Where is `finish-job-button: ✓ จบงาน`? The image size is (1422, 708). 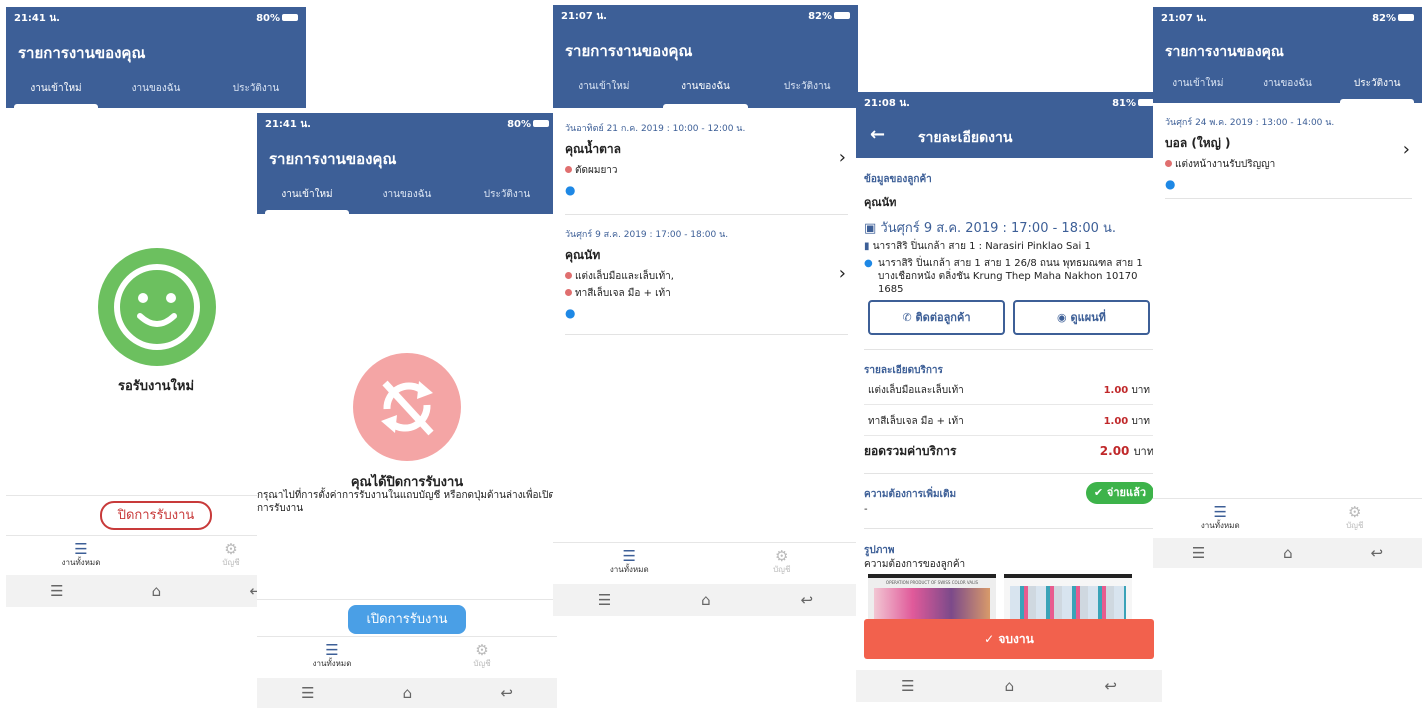 finish-job-button: ✓ จบงาน is located at coordinates (1009, 639).